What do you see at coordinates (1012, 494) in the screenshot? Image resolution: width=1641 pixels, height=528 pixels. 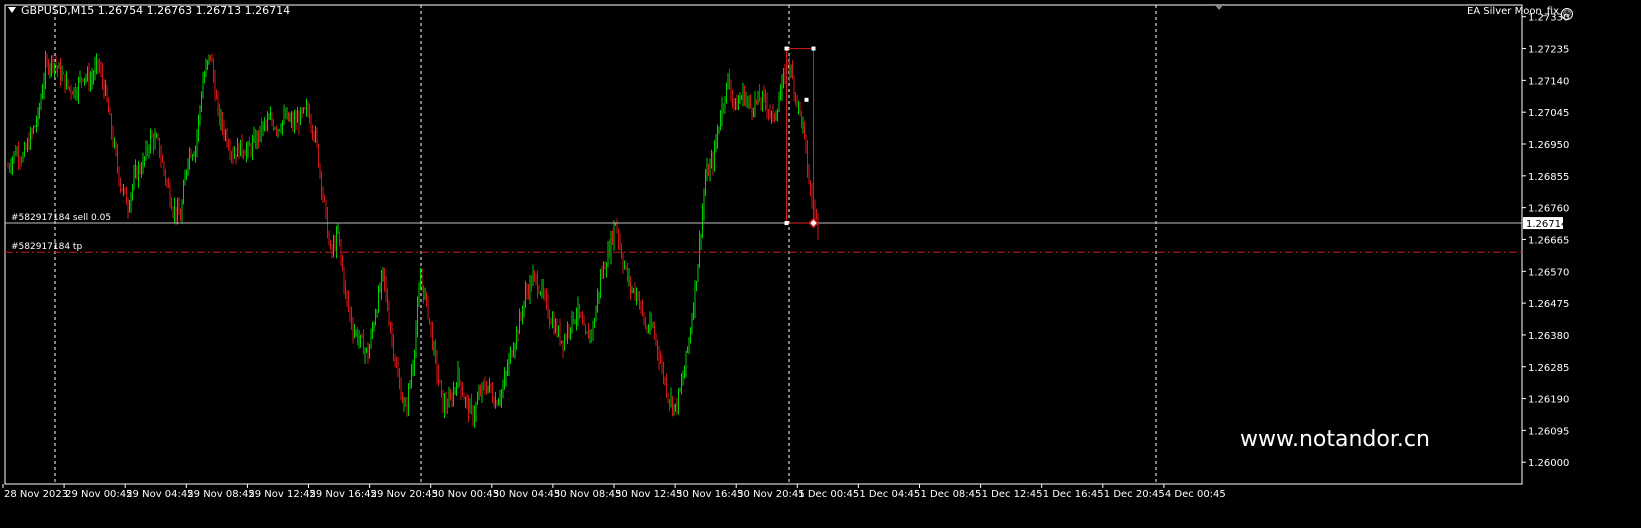 I see `x-tick-label: 1 Dec 12:45` at bounding box center [1012, 494].